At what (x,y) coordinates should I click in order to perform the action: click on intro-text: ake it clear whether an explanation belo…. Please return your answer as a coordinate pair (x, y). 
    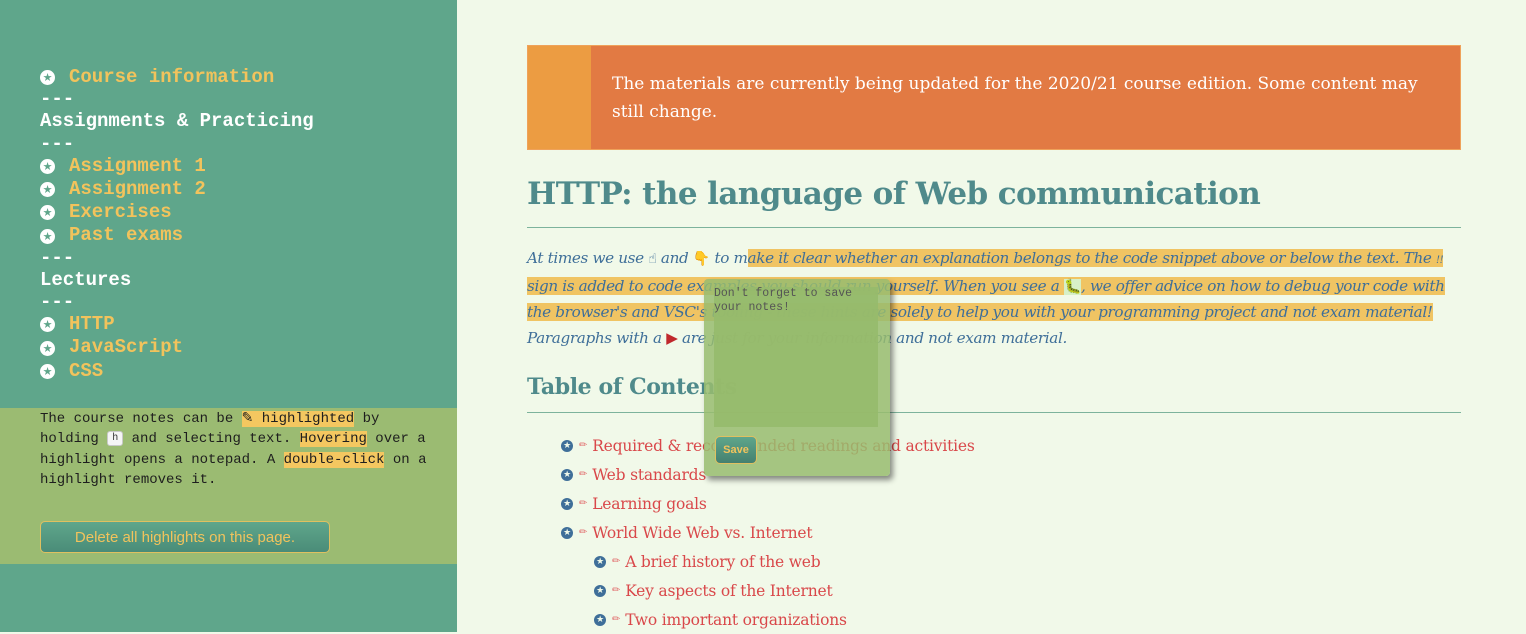
    Looking at the image, I should click on (1091, 258).